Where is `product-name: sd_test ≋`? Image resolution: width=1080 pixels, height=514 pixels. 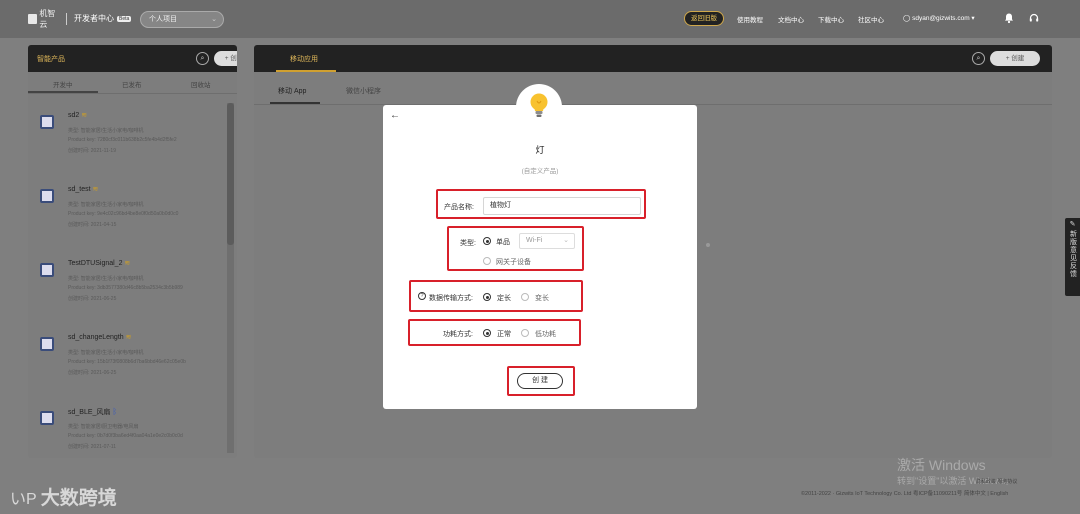
product-name: sd_test ≋ is located at coordinates (83, 189).